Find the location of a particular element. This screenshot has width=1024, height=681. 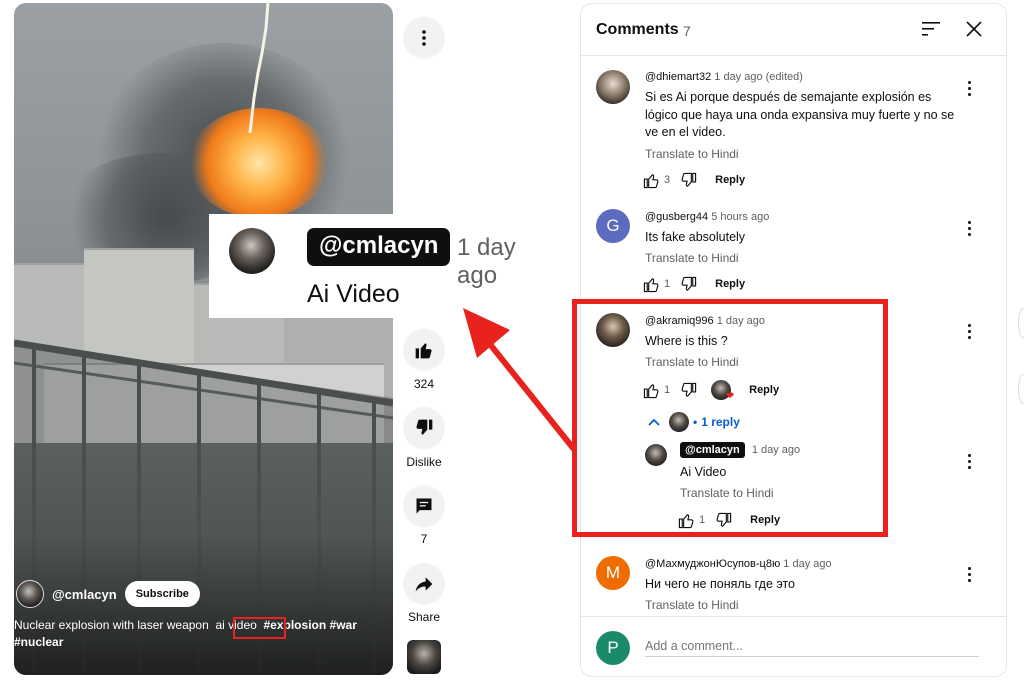

comment-time: 1 day ago is located at coordinates (807, 564).